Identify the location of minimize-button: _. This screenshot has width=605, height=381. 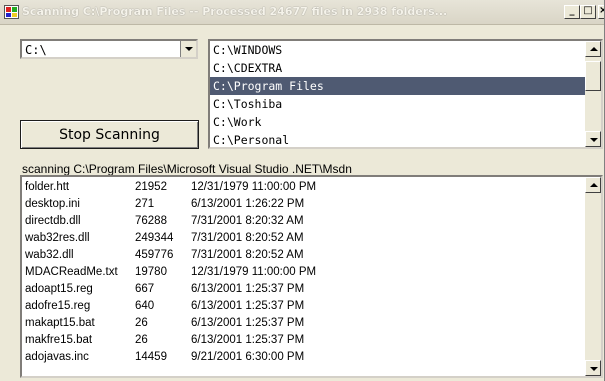
(572, 12).